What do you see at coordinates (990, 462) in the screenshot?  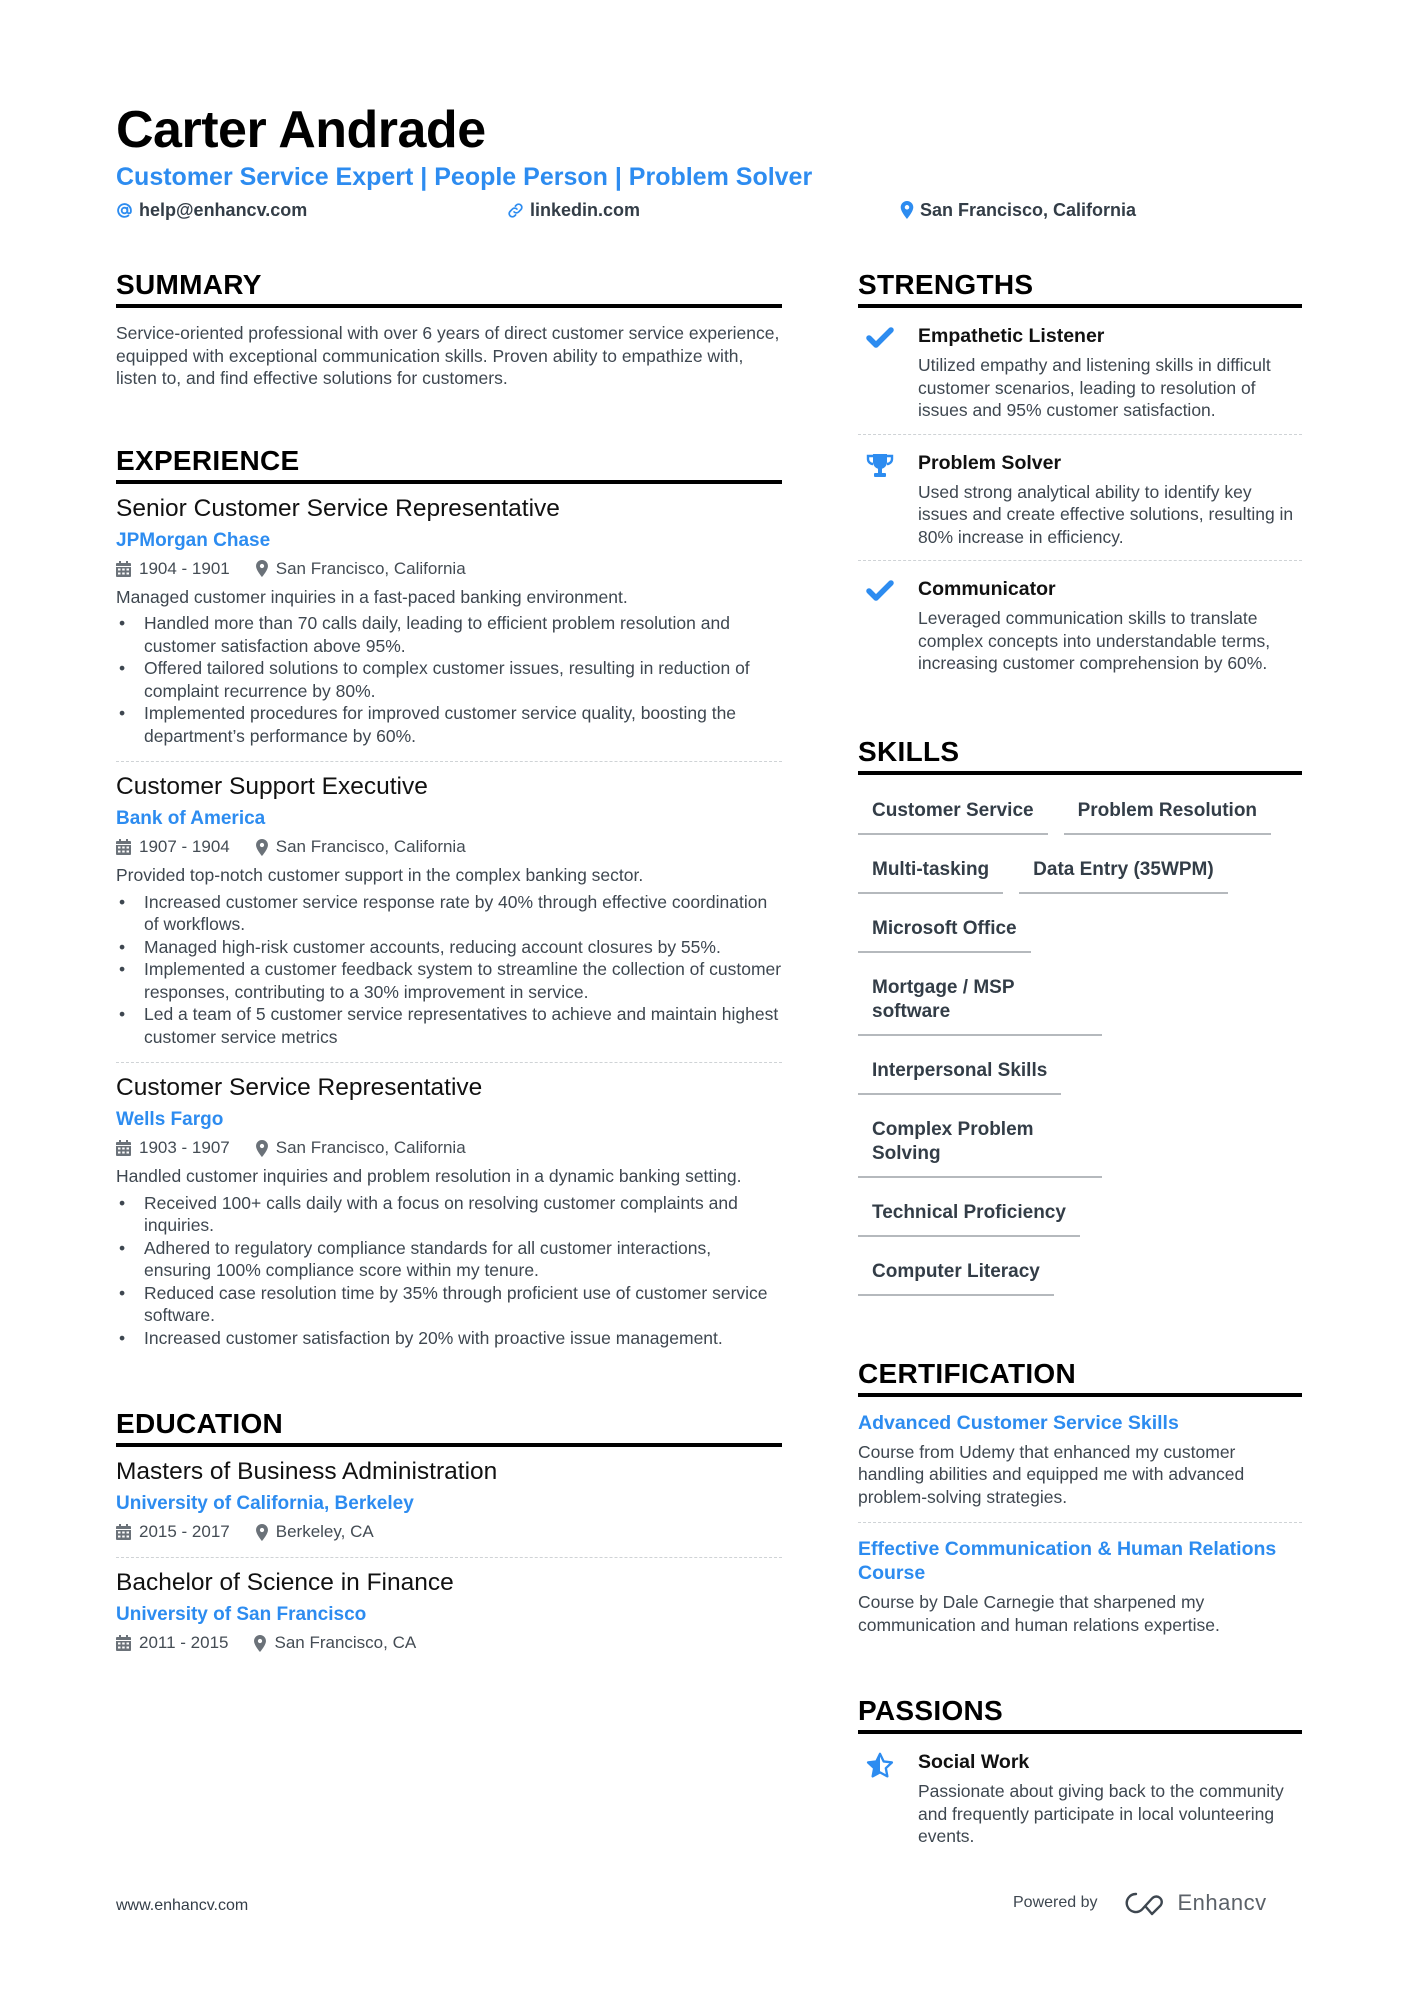 I see `strength-title: Problem Solver` at bounding box center [990, 462].